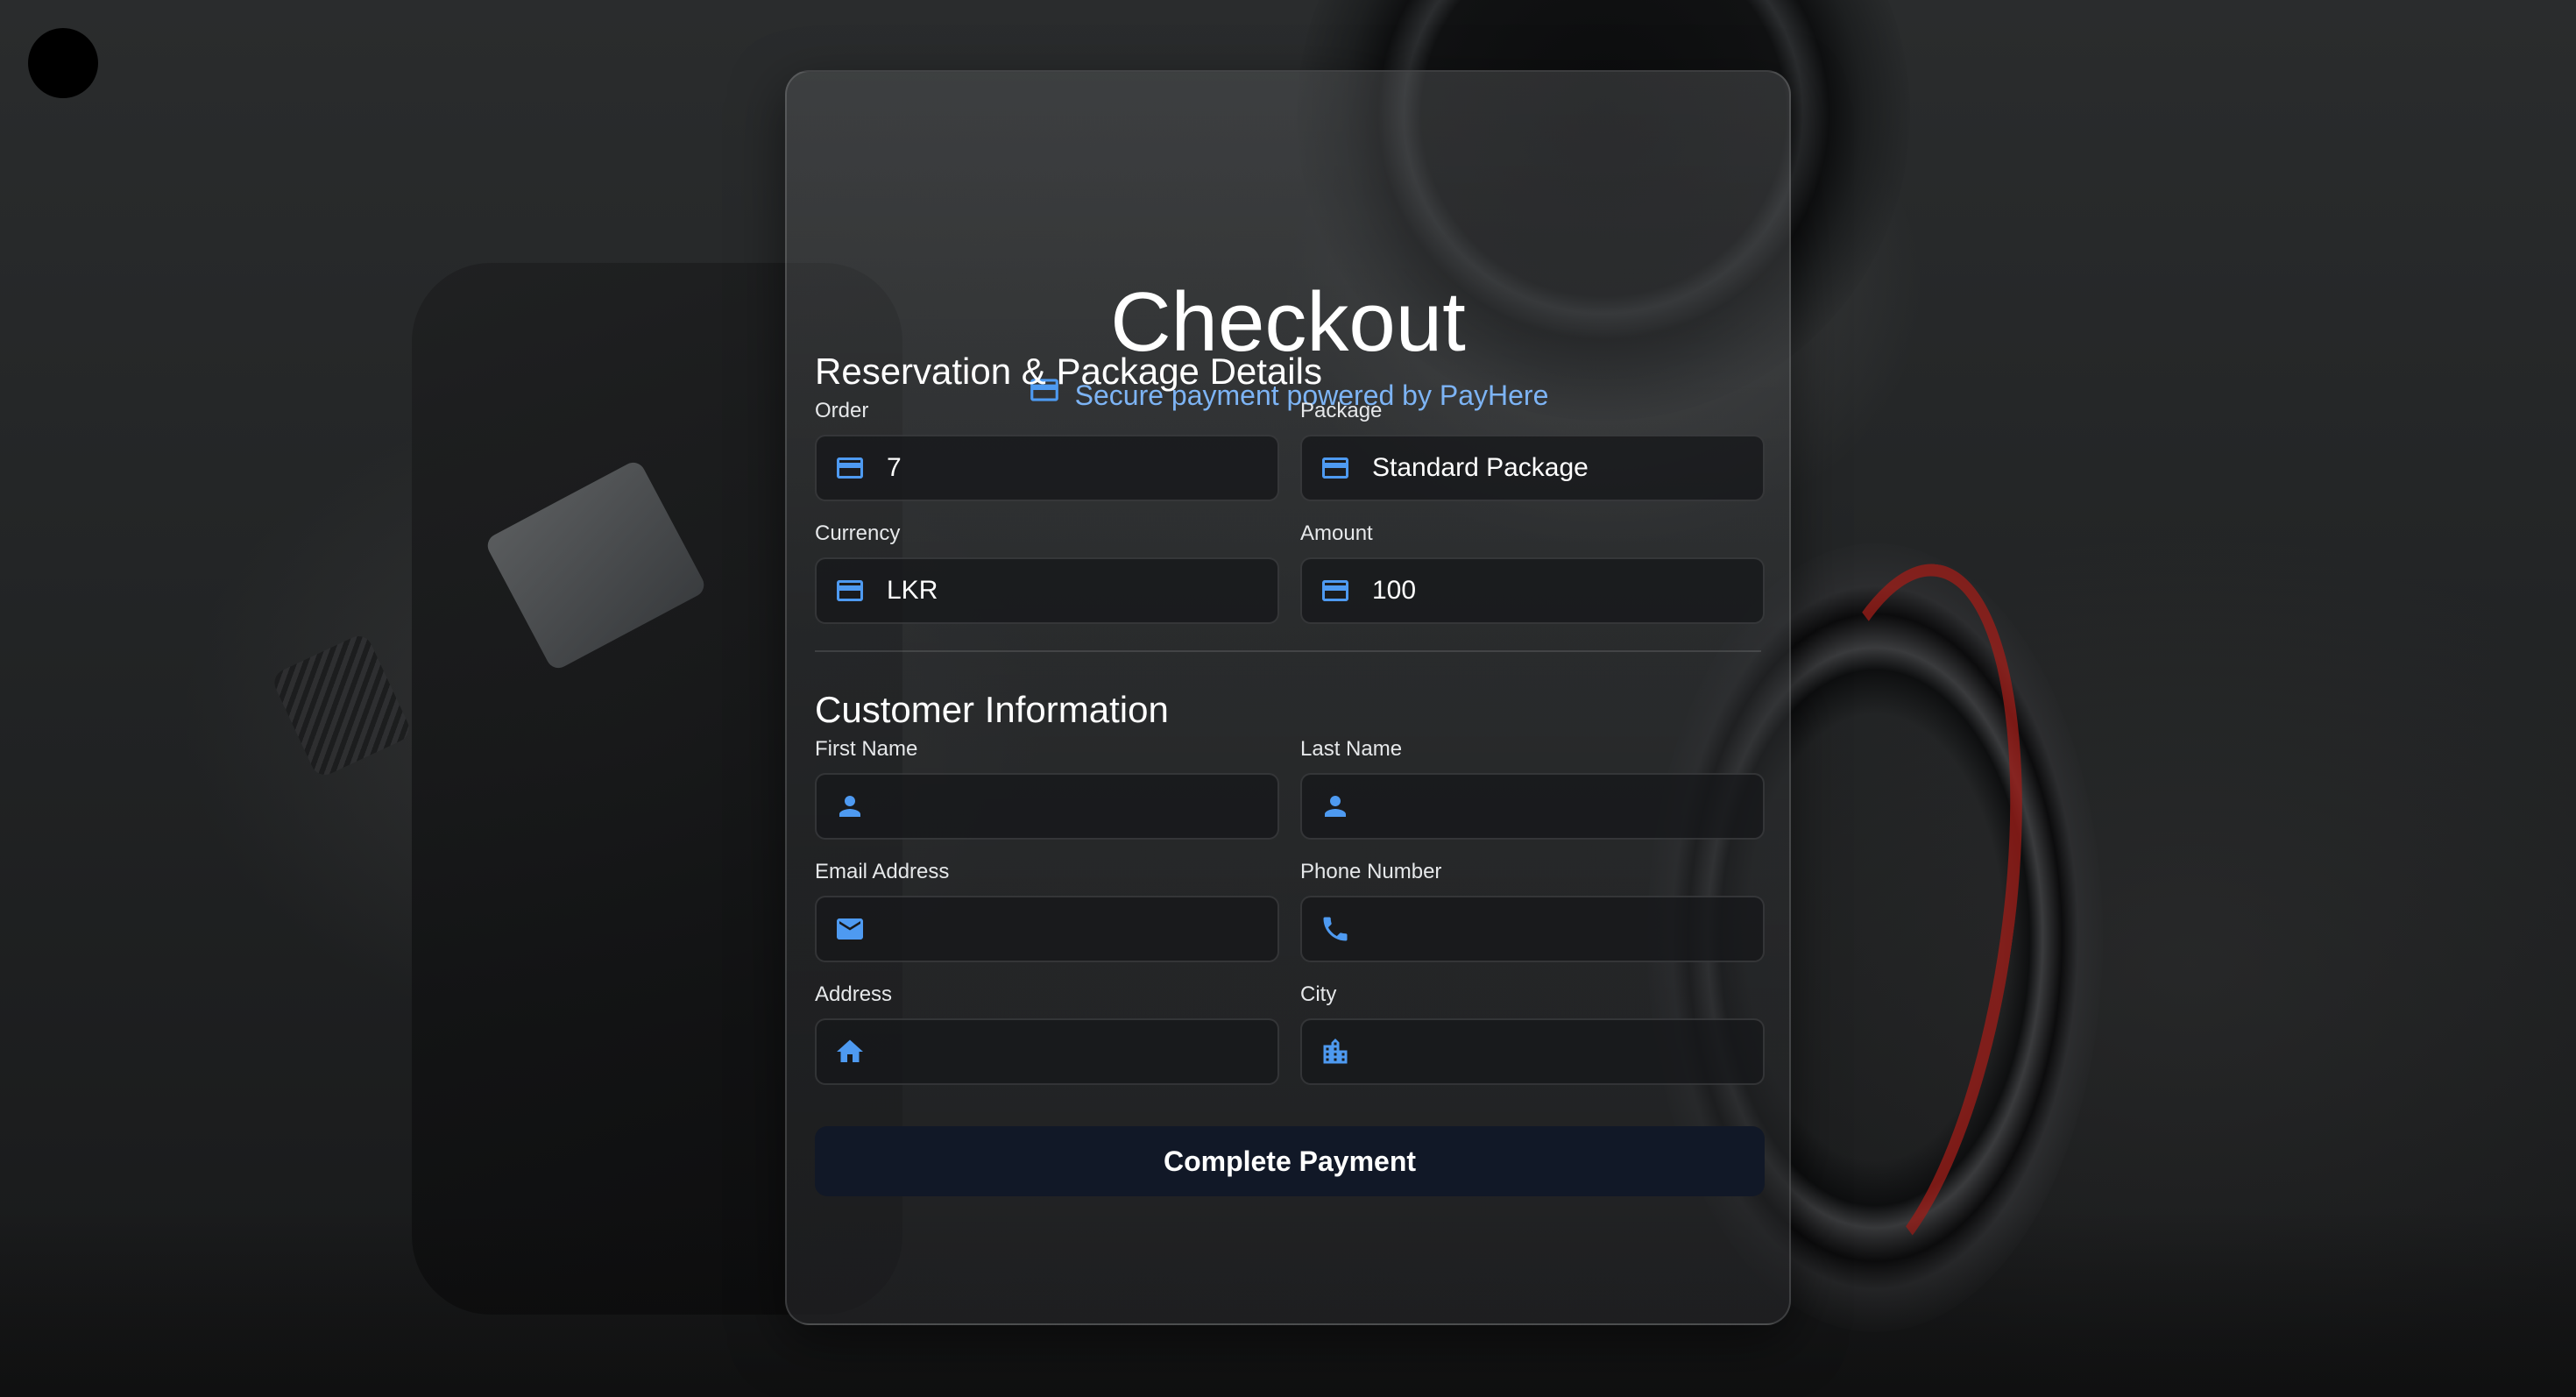 The height and width of the screenshot is (1397, 2576). Describe the element at coordinates (596, 565) in the screenshot. I see `background-camera-display` at that location.